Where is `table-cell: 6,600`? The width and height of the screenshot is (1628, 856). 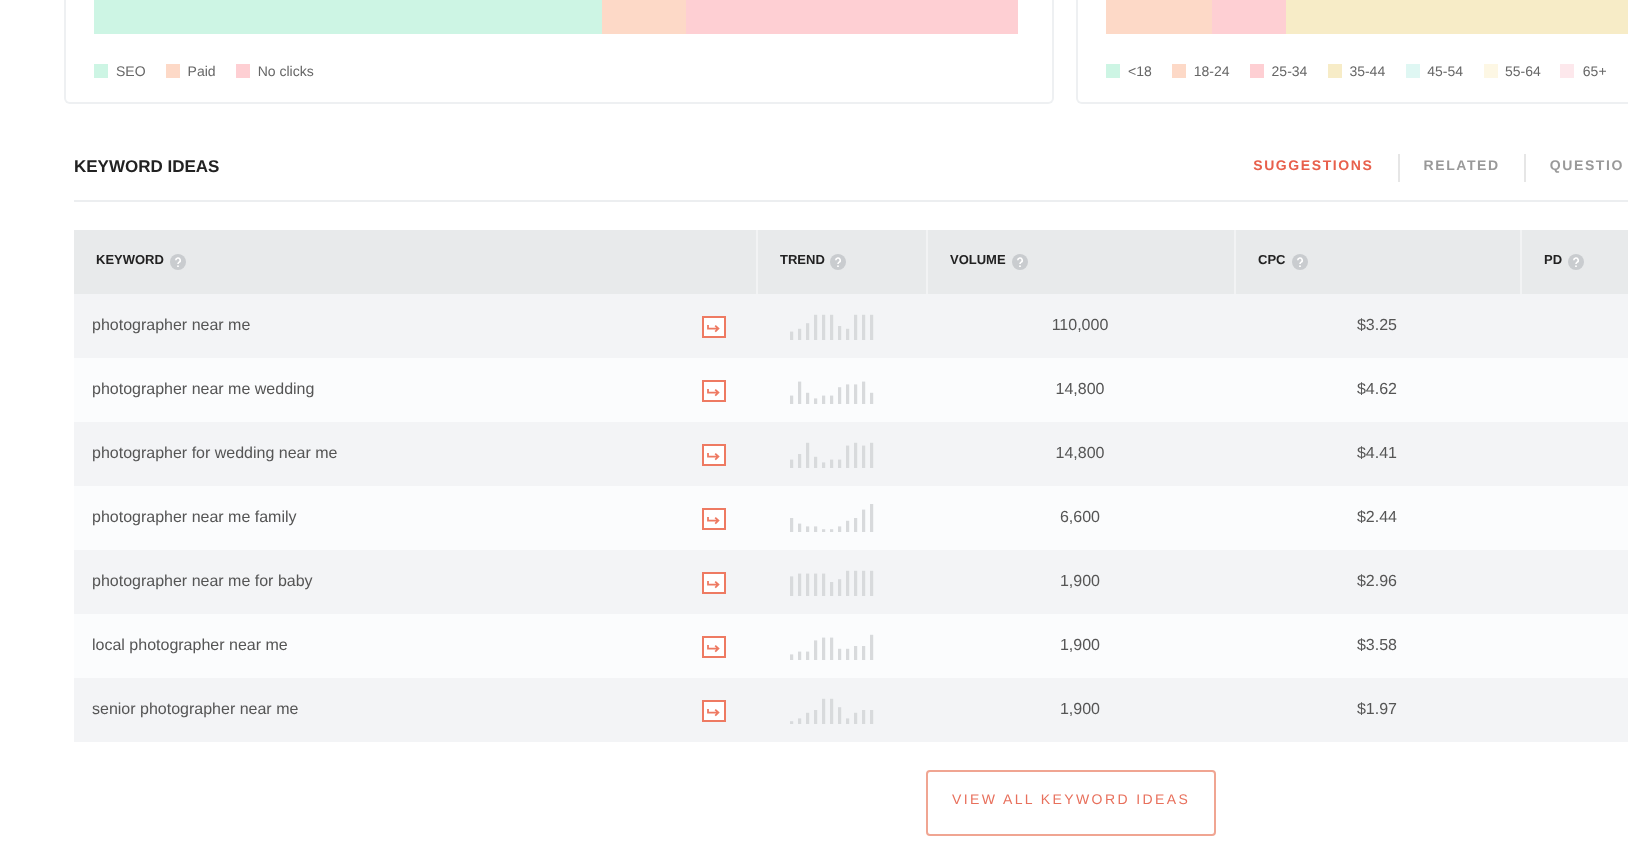
table-cell: 6,600 is located at coordinates (1080, 517).